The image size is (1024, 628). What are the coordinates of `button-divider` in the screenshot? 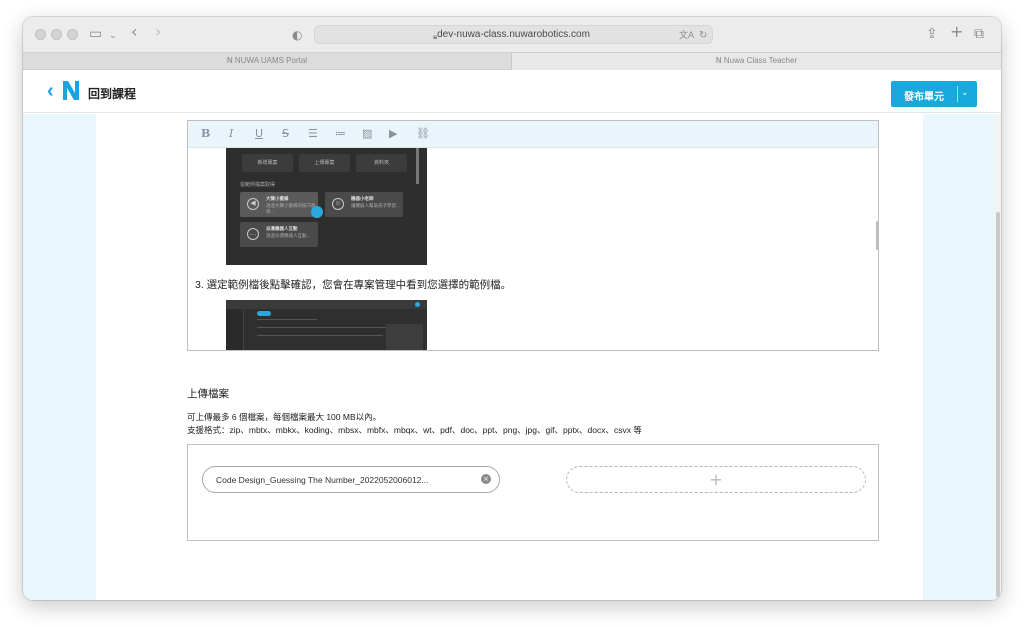 It's located at (957, 94).